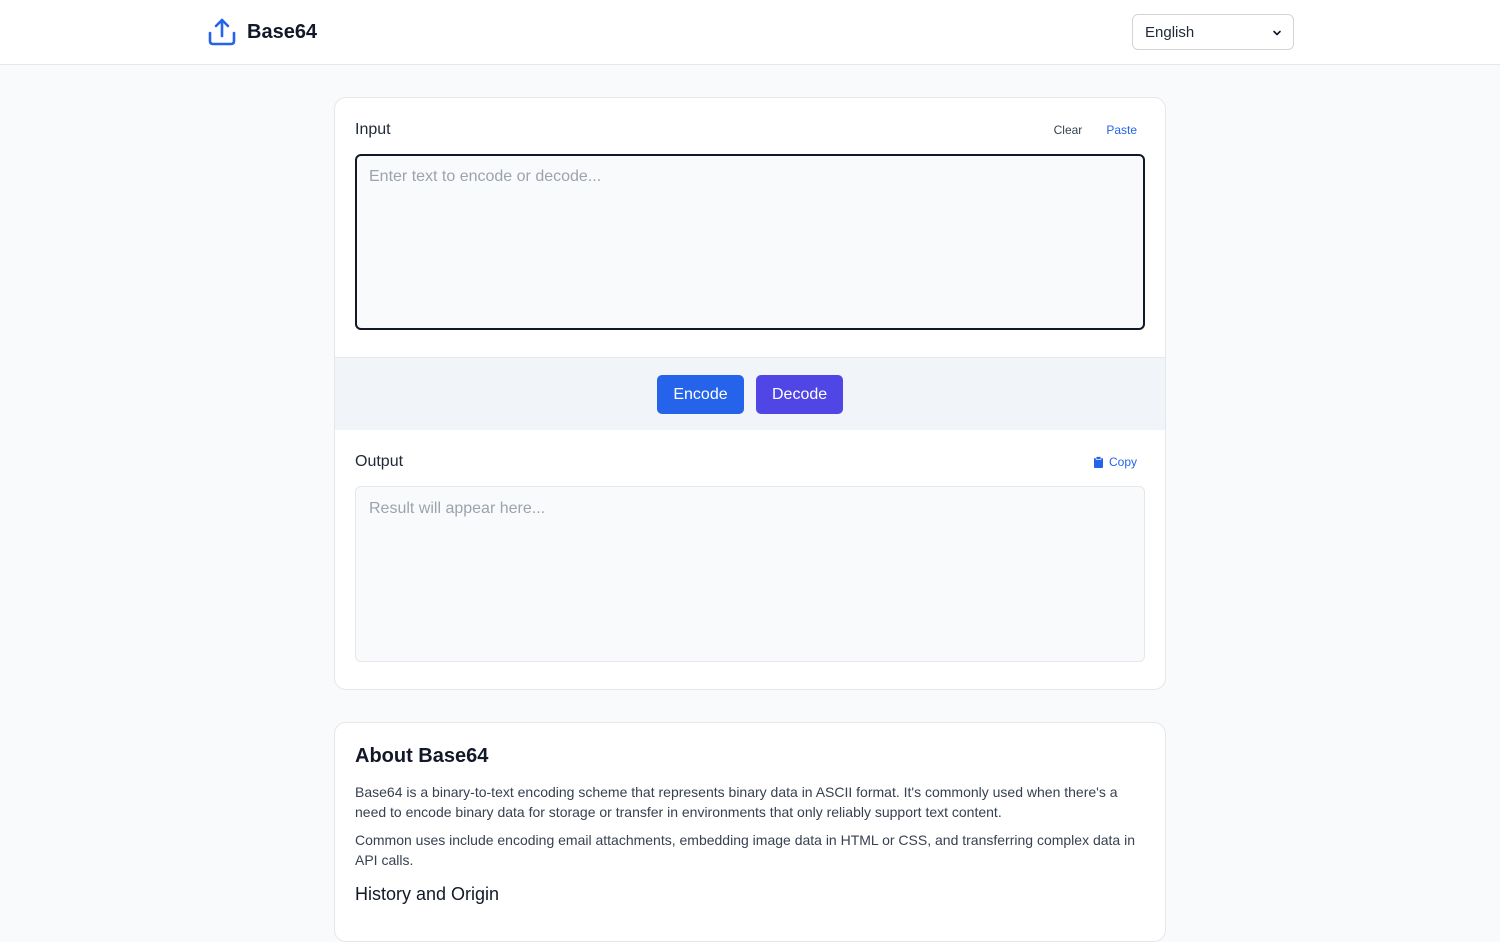 Image resolution: width=1500 pixels, height=942 pixels. Describe the element at coordinates (1095, 130) in the screenshot. I see `input-actions: Clear Paste` at that location.